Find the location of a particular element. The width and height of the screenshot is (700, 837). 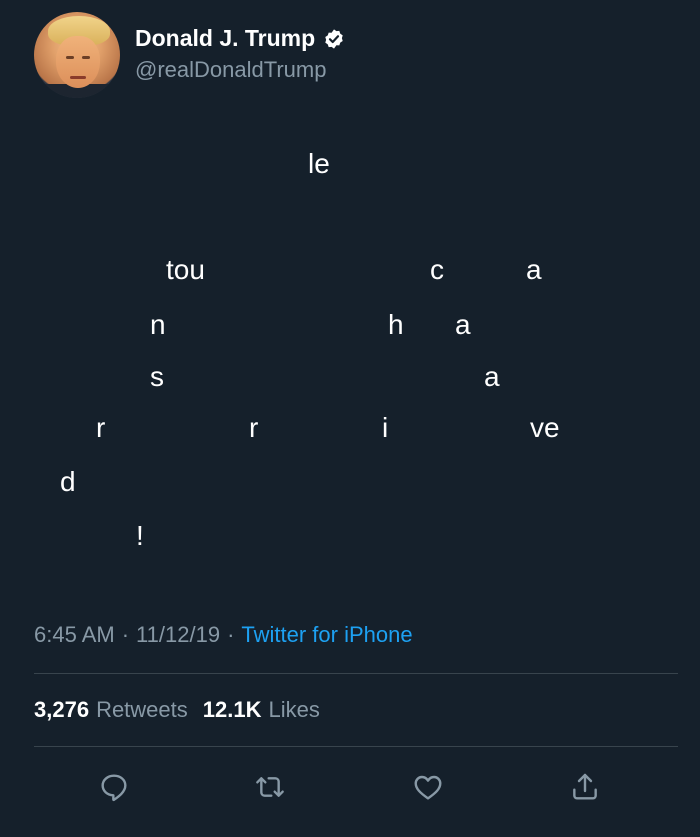

avatar-mouth is located at coordinates (78, 77).